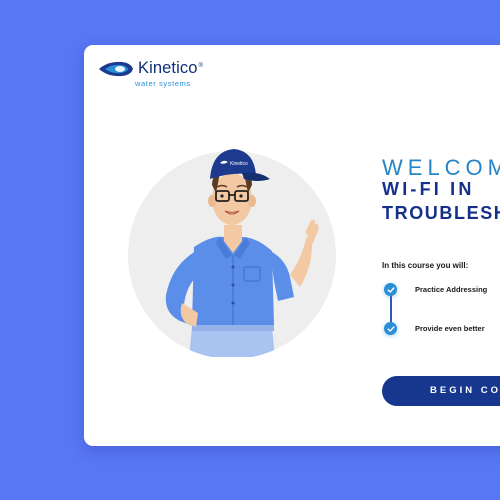  Describe the element at coordinates (425, 265) in the screenshot. I see `course-intro: In this course you will:` at that location.